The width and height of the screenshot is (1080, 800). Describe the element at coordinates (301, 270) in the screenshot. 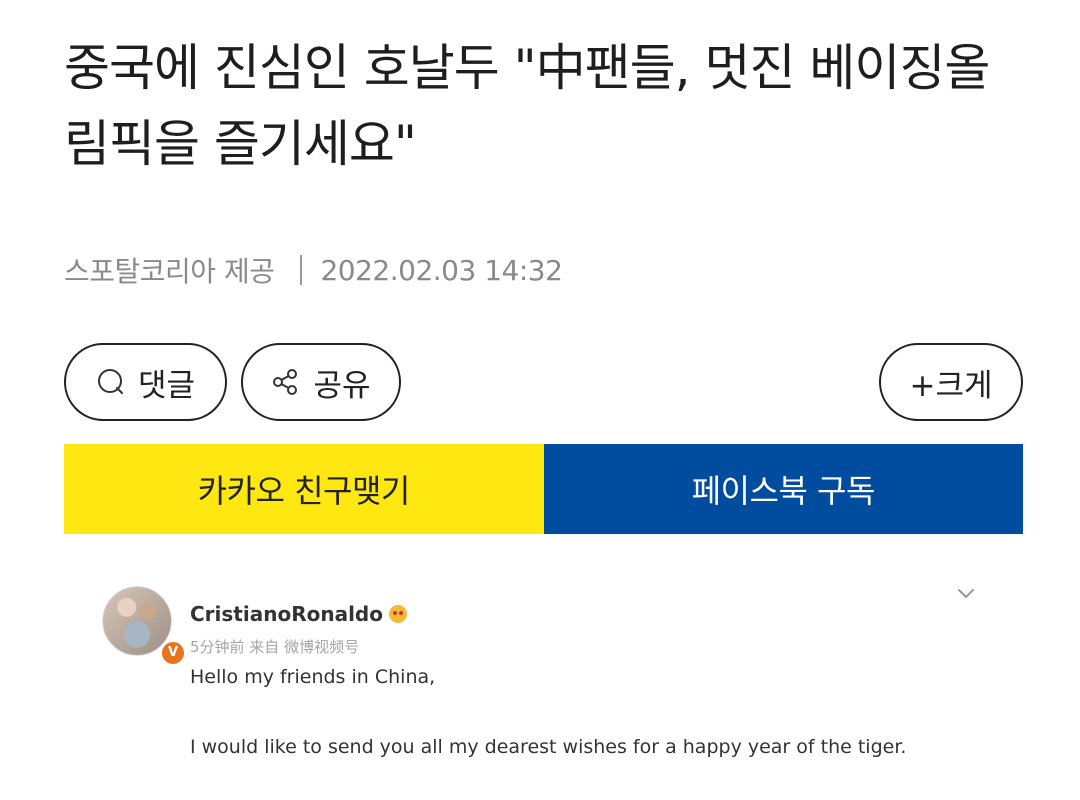

I see `meta-divider` at that location.